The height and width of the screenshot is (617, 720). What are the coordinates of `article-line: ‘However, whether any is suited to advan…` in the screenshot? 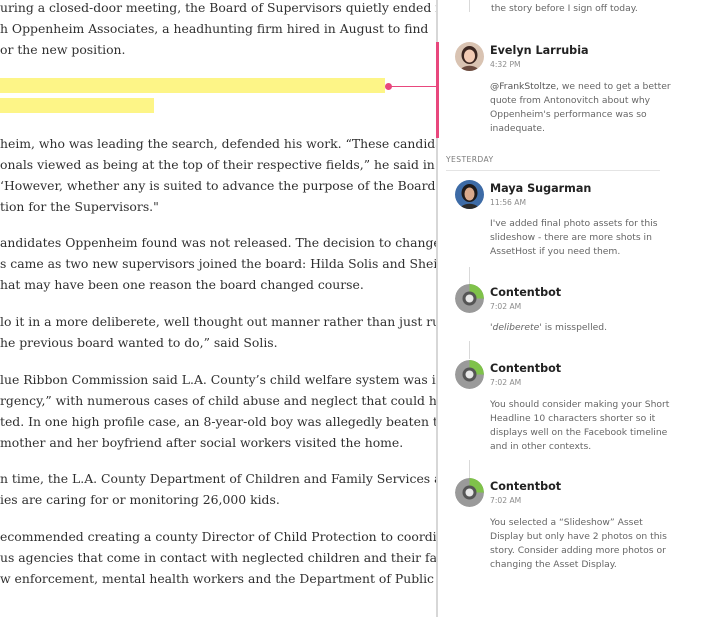 It's located at (218, 185).